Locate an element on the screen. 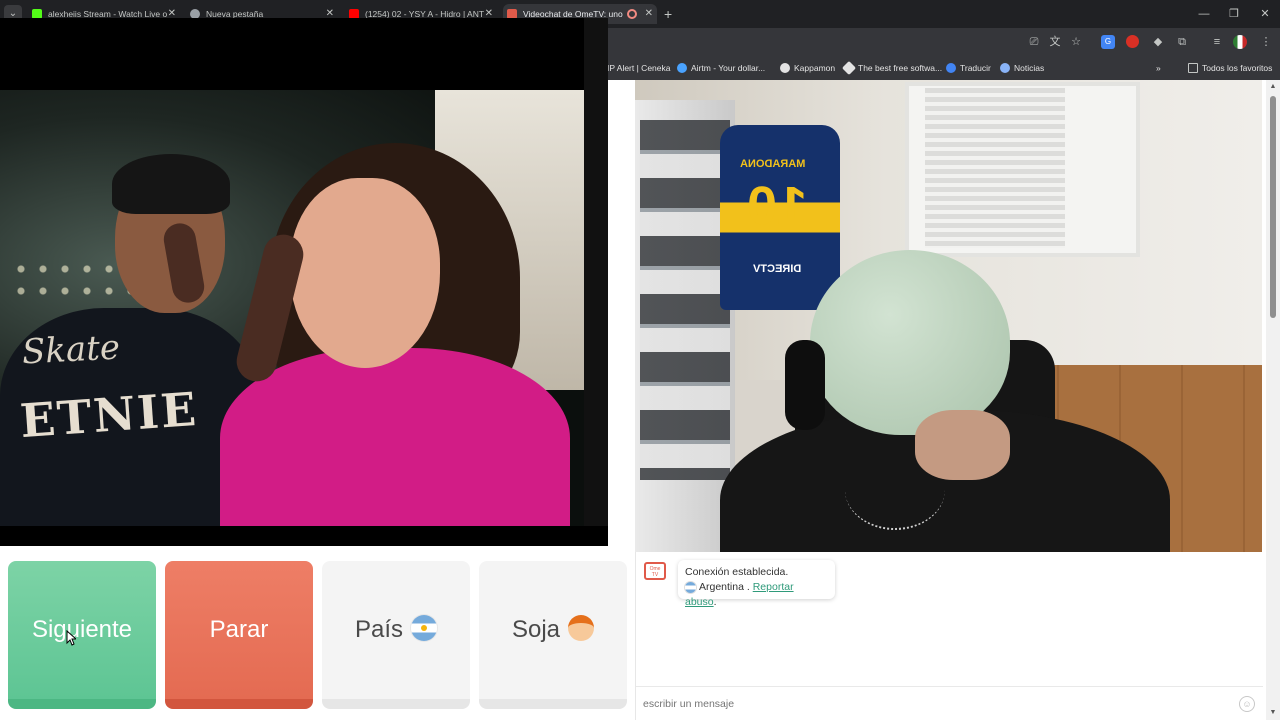  bookmark-kappamon: Kappamon is located at coordinates (807, 68).